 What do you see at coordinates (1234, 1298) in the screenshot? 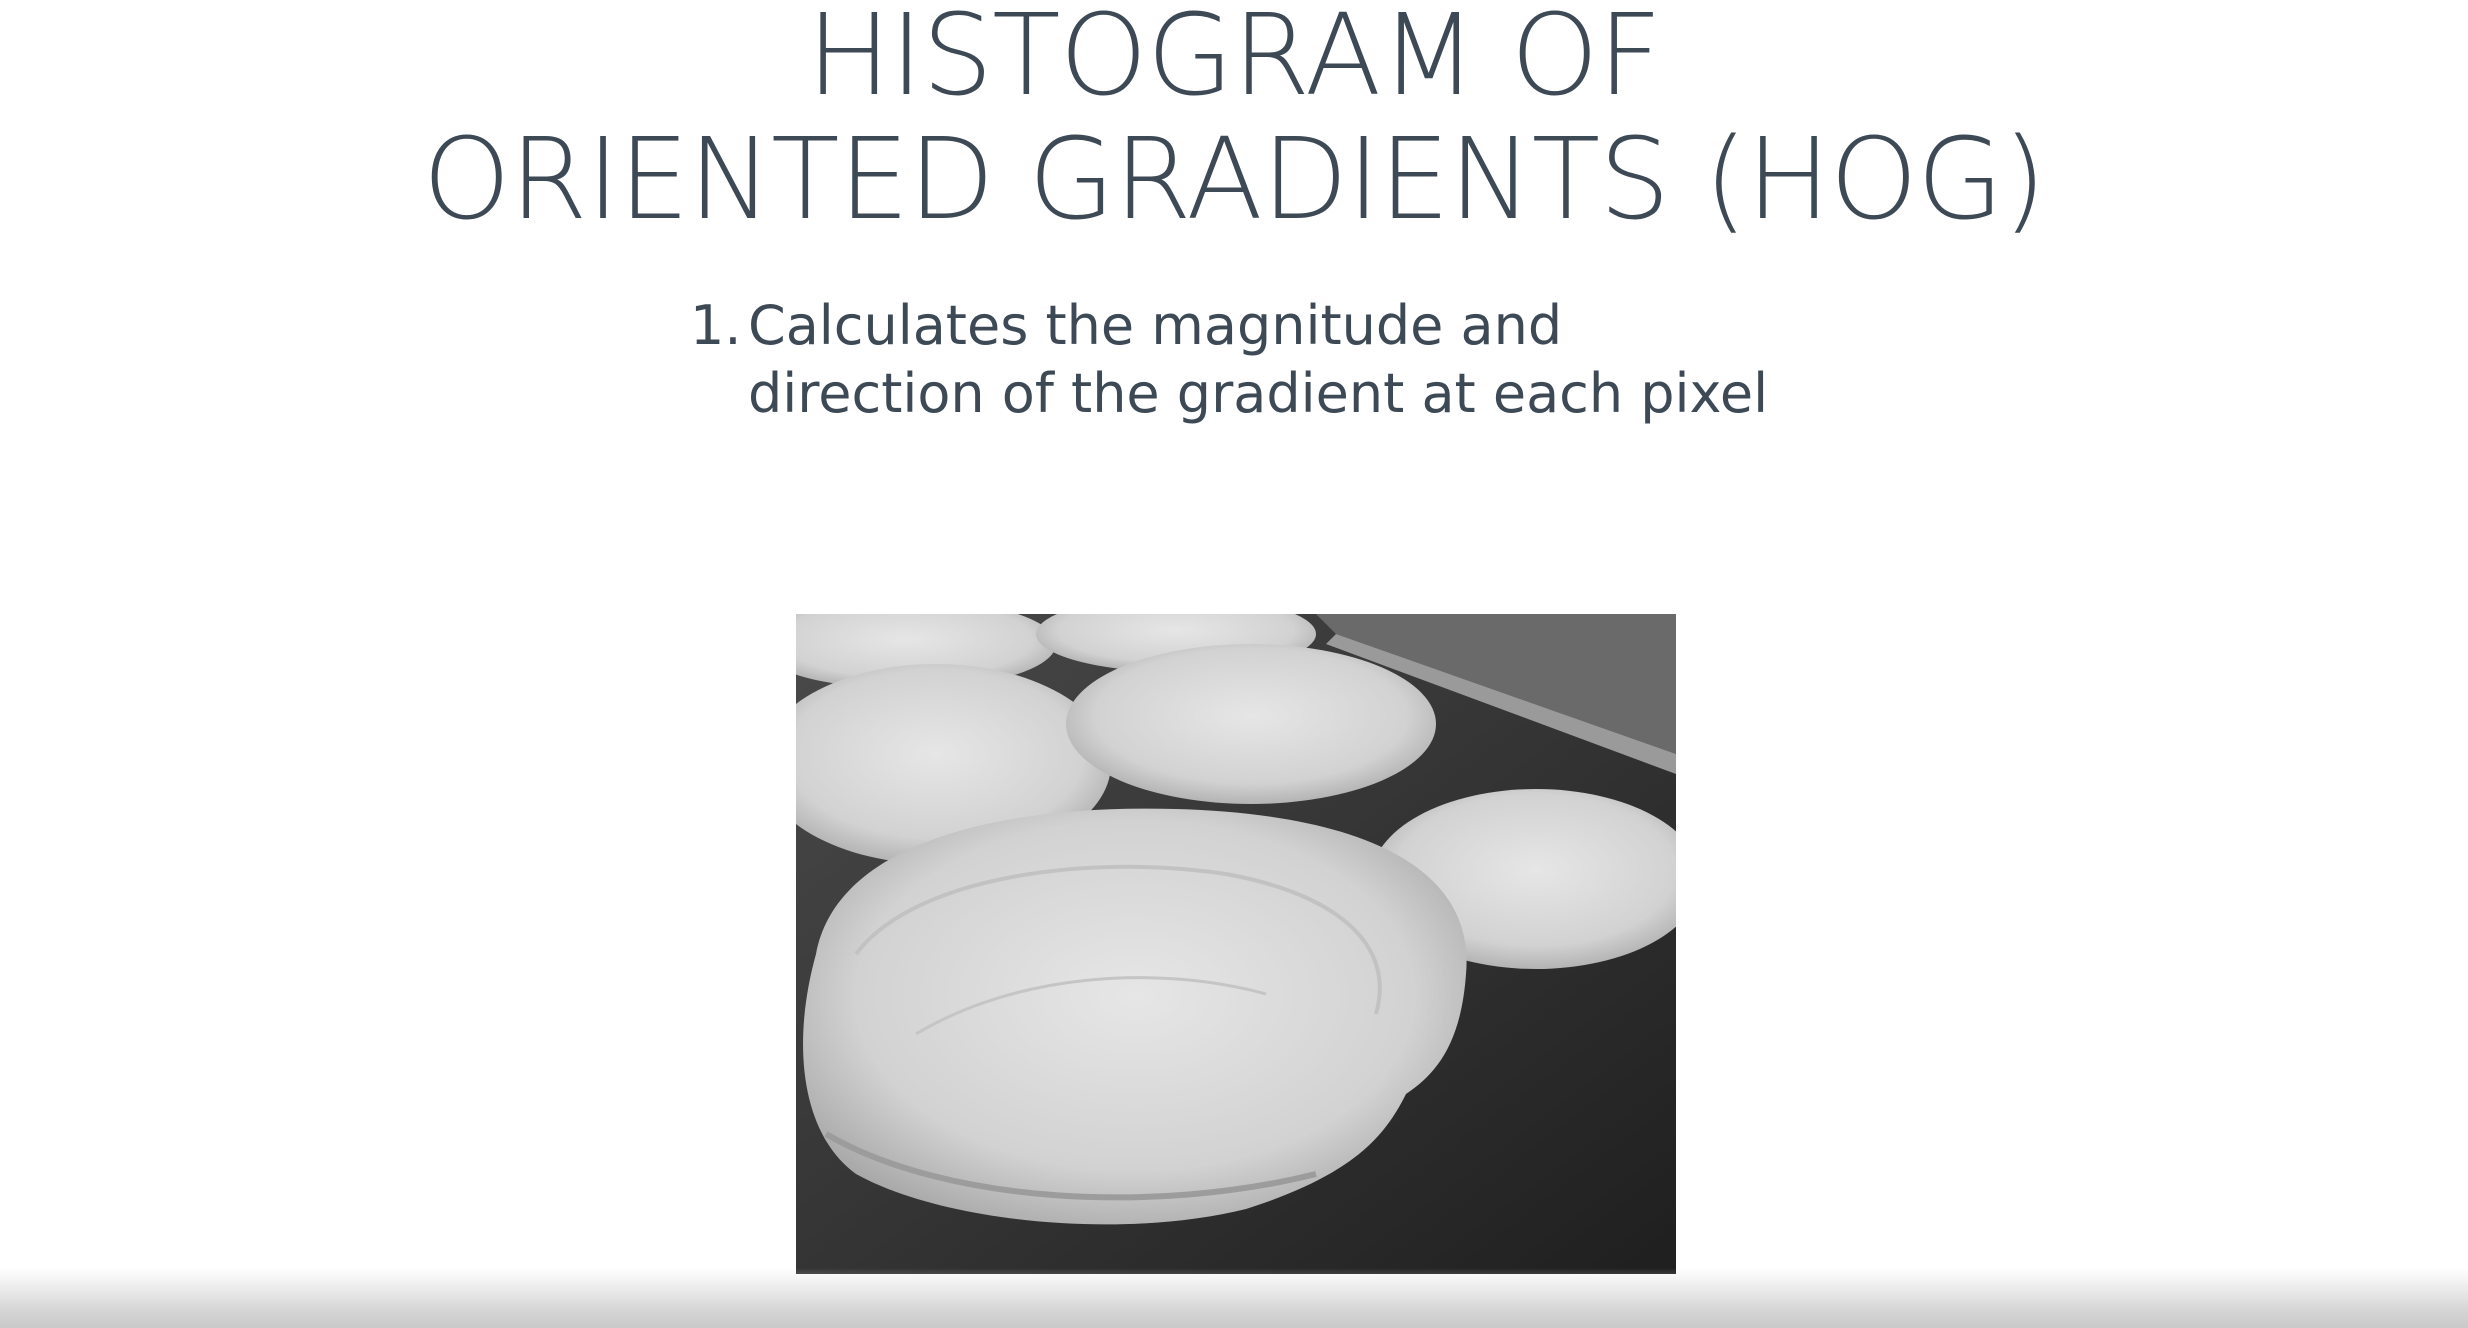
I see `bottom-shadow` at bounding box center [1234, 1298].